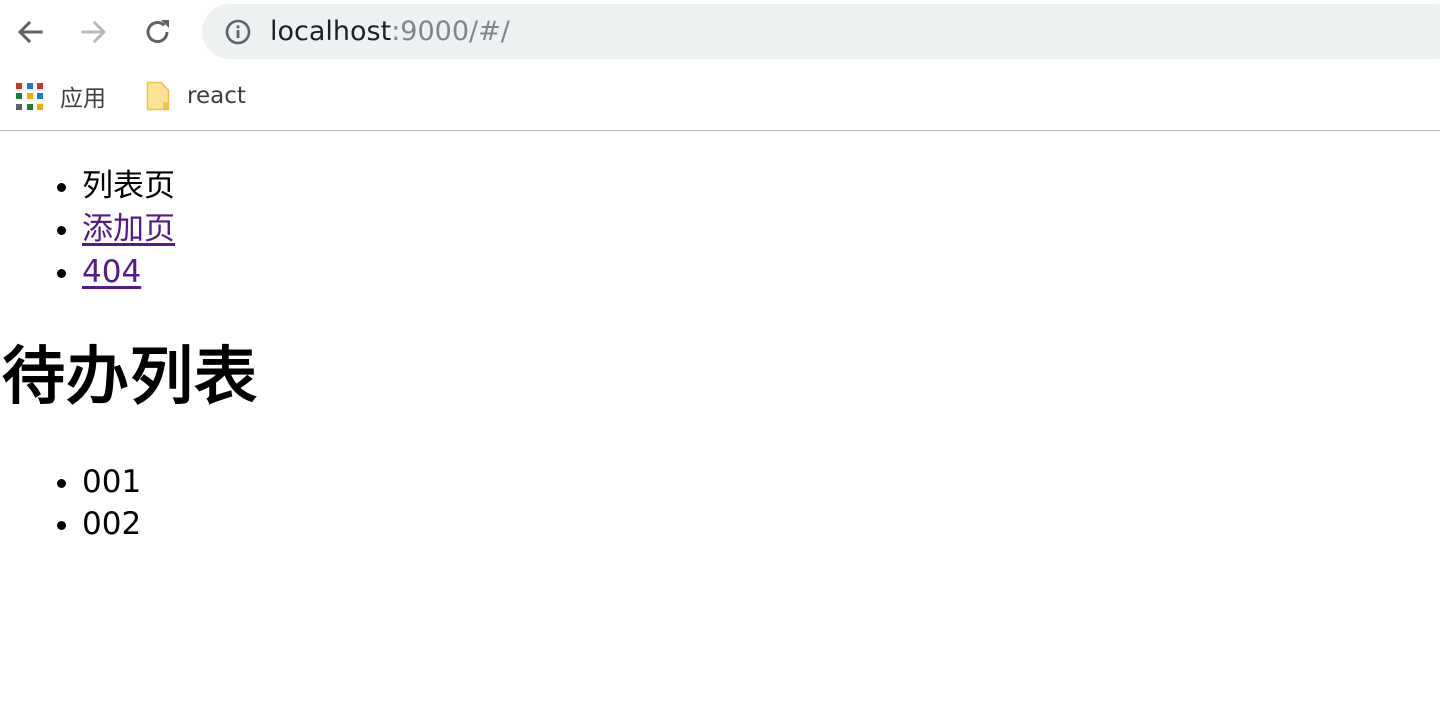  Describe the element at coordinates (130, 376) in the screenshot. I see `page-title: 待办列表` at that location.